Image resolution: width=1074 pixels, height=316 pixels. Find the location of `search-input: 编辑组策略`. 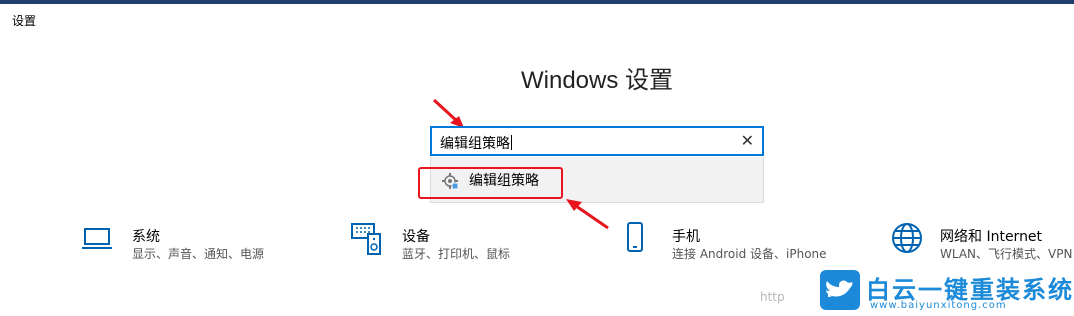

search-input: 编辑组策略 is located at coordinates (476, 143).